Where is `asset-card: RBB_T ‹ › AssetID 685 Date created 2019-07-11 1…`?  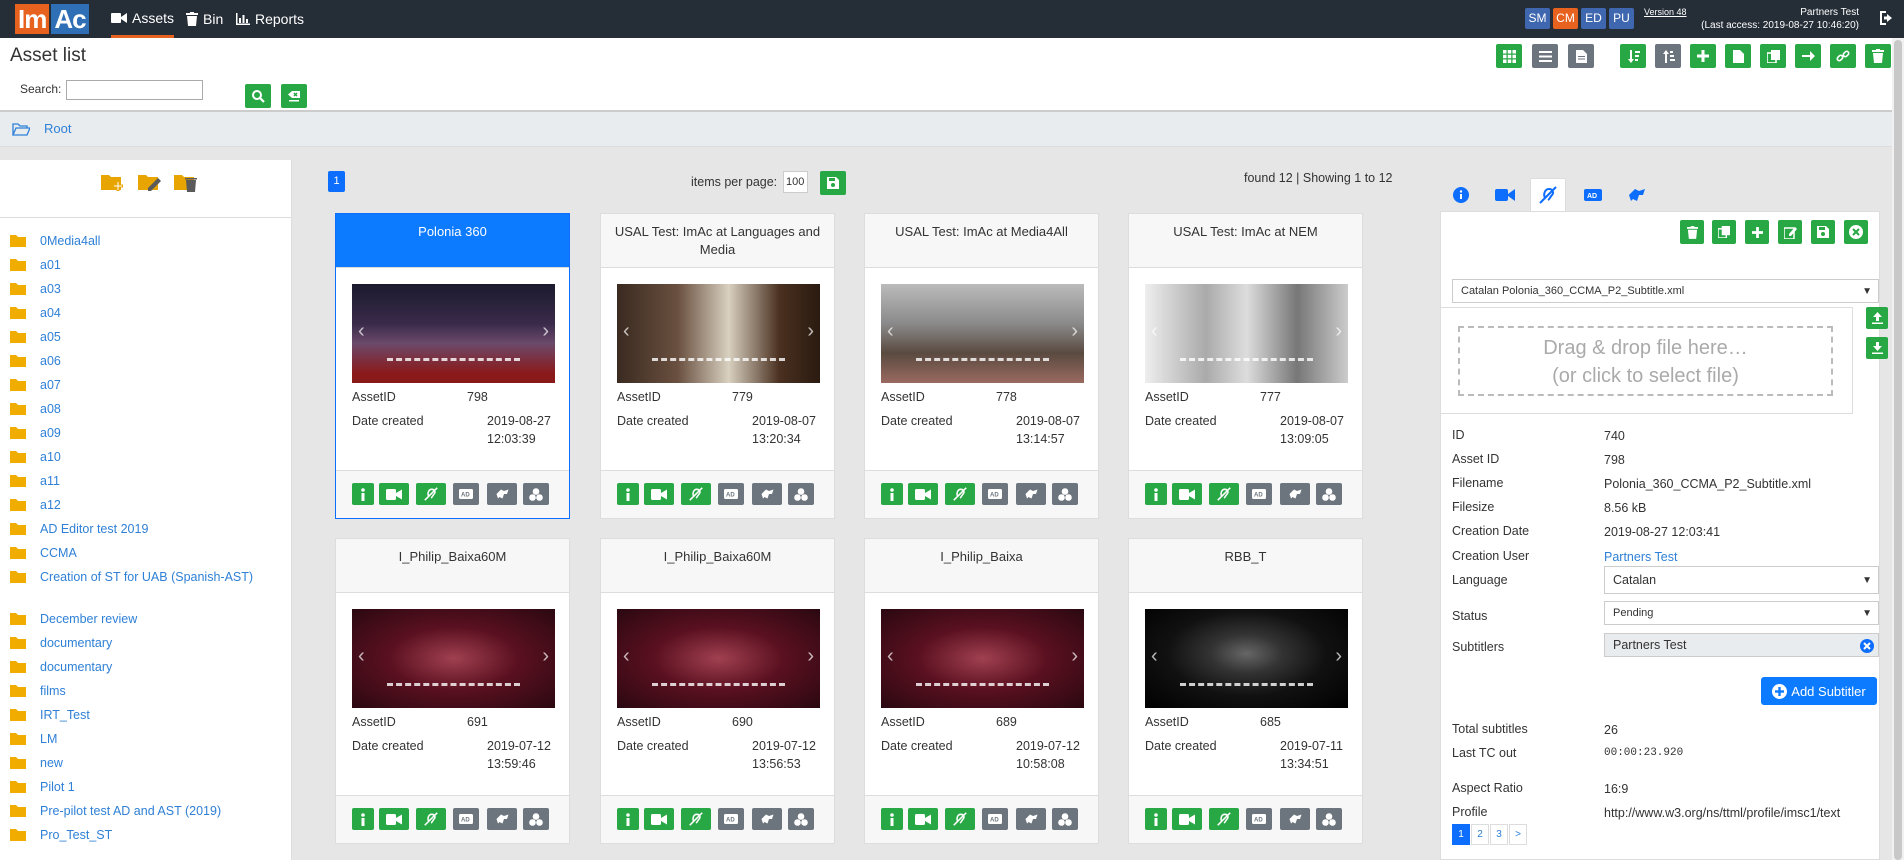 asset-card: RBB_T ‹ › AssetID 685 Date created 2019-07-11 1… is located at coordinates (1245, 691).